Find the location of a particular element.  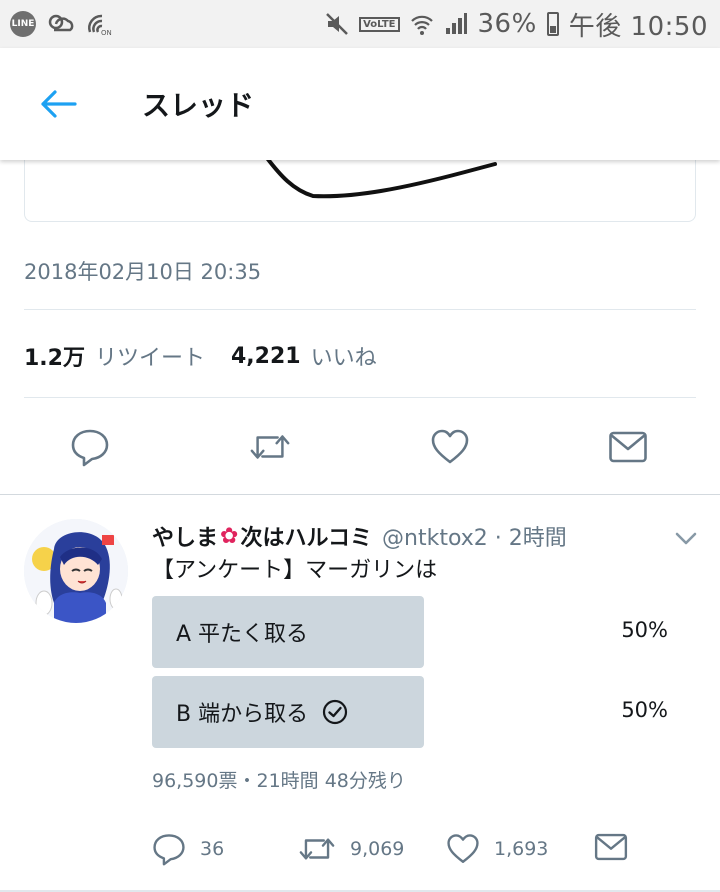

check-circle-icon is located at coordinates (335, 712).